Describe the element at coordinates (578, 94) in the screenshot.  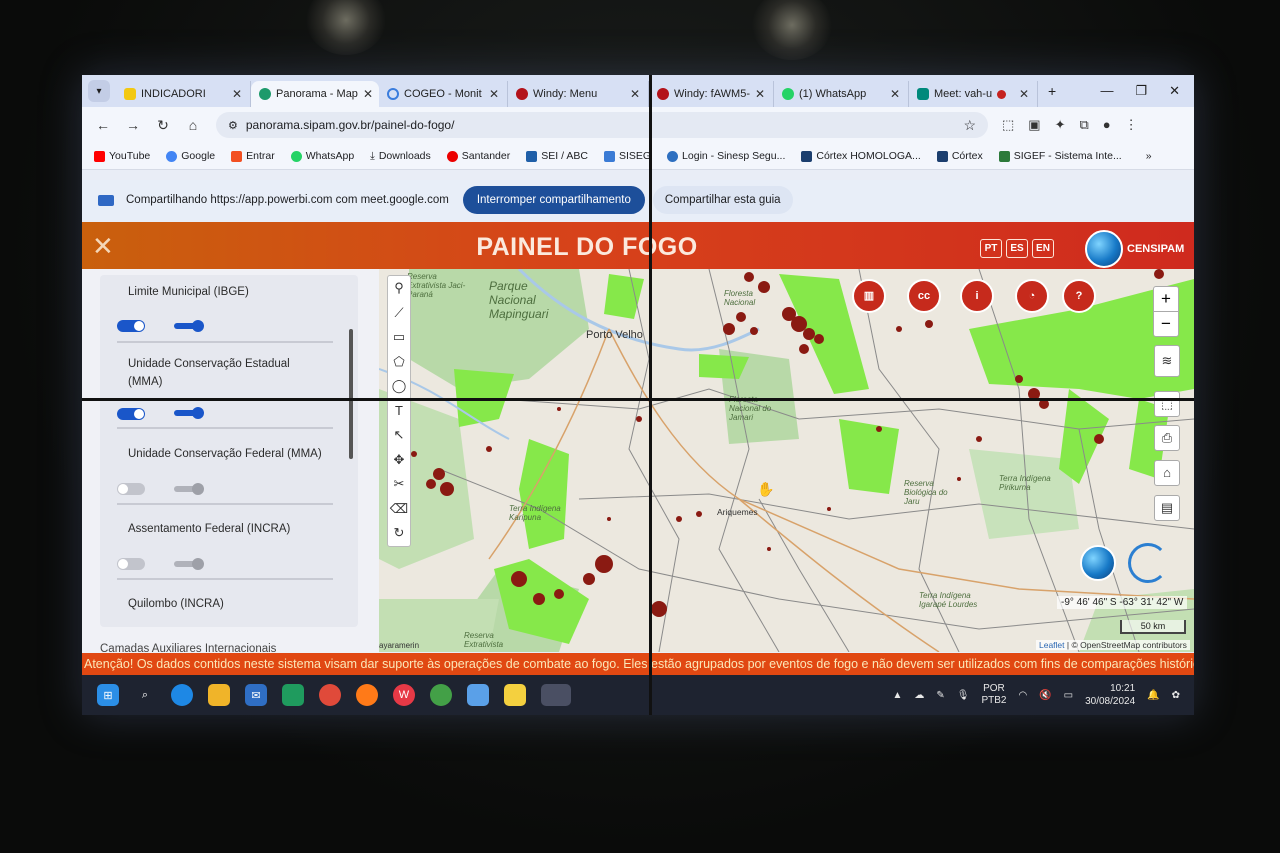
I see `tab-3: Windy: Menu ✕` at that location.